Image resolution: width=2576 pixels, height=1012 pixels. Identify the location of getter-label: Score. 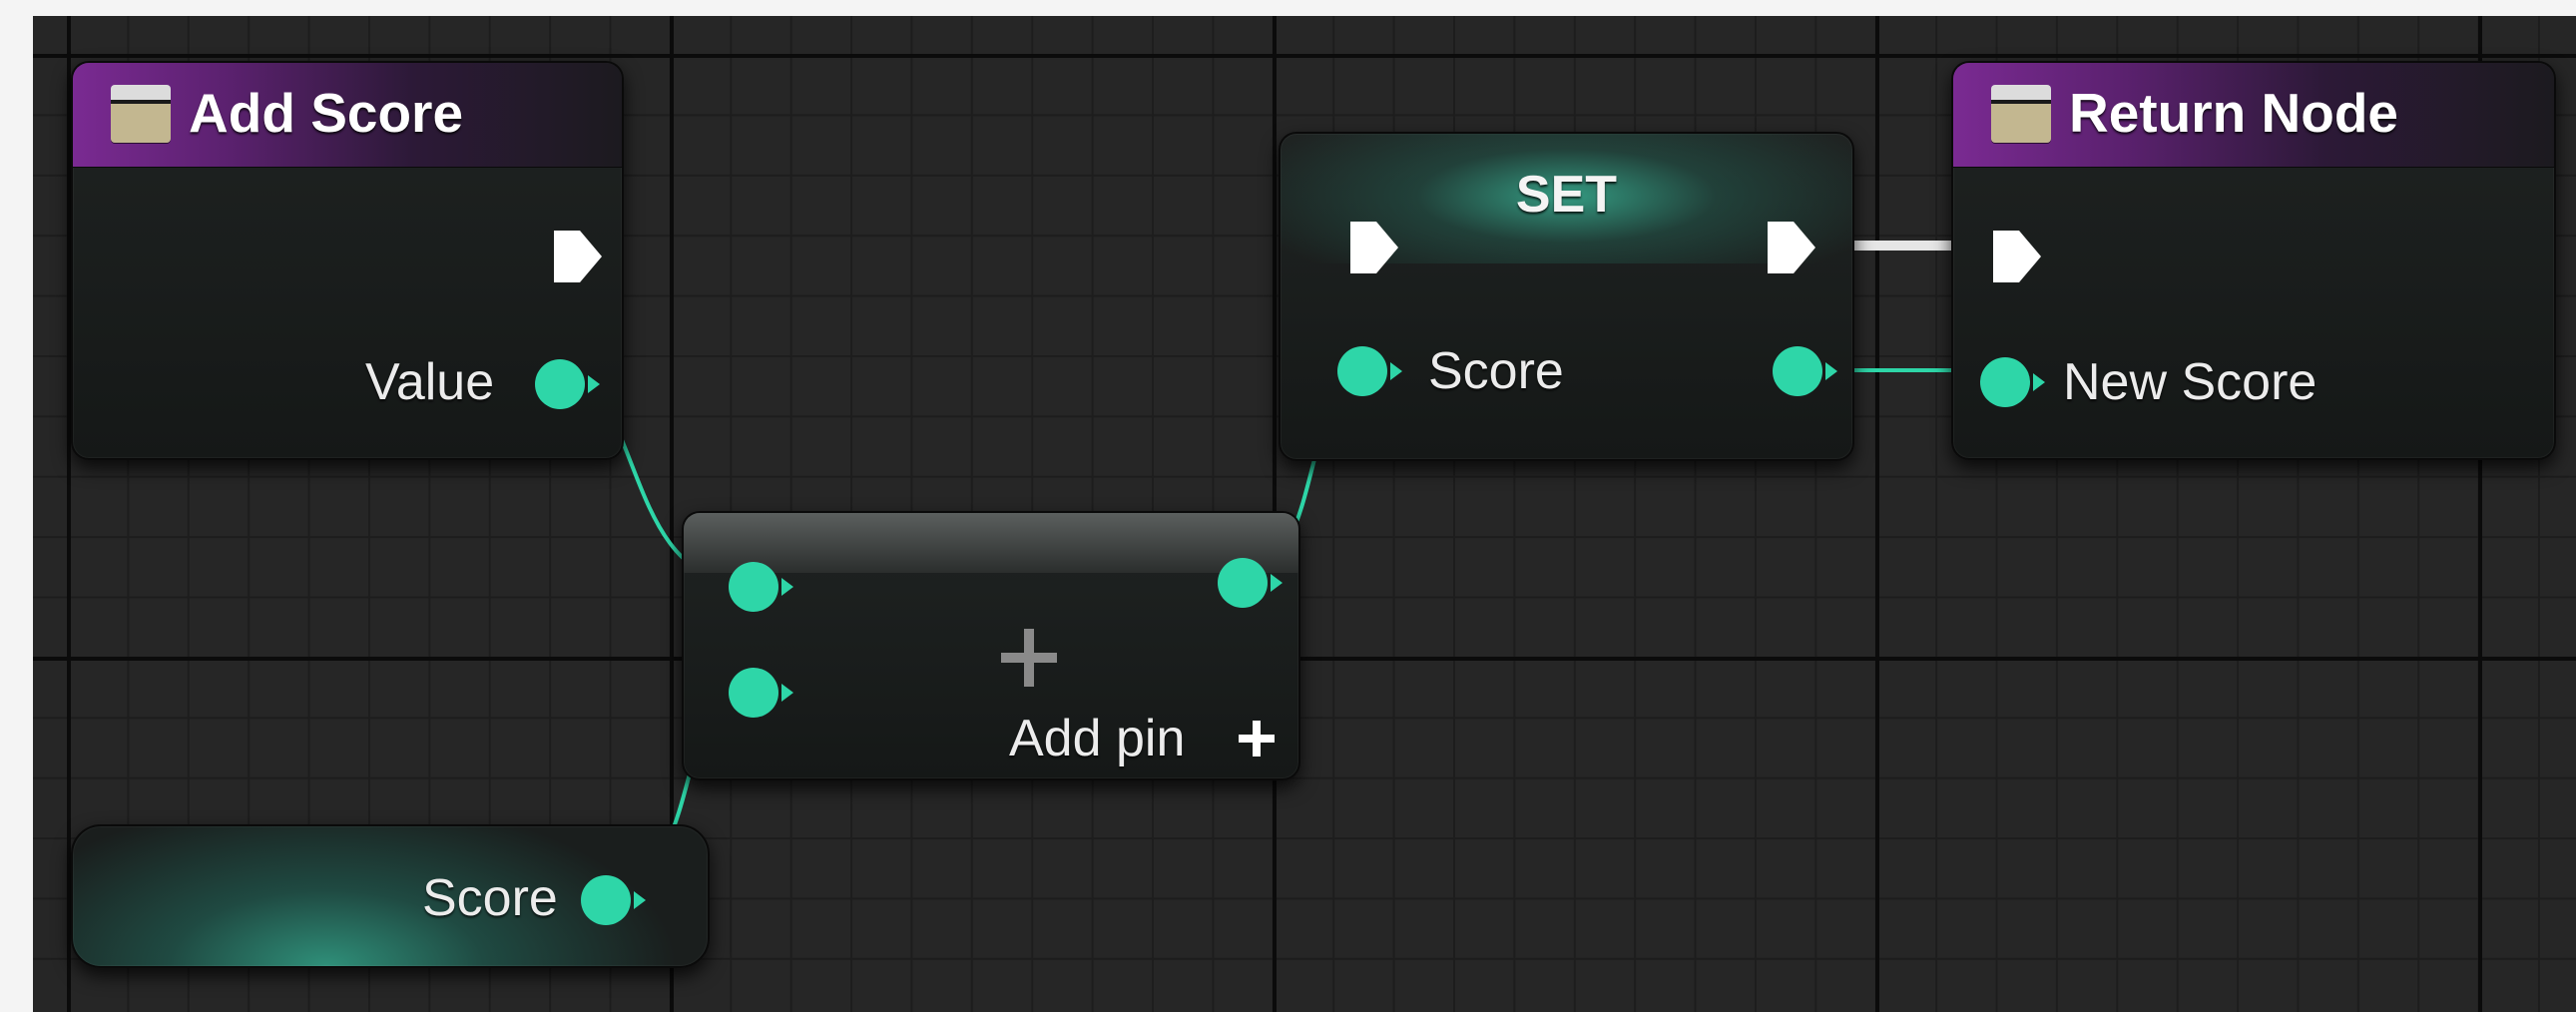
(490, 898).